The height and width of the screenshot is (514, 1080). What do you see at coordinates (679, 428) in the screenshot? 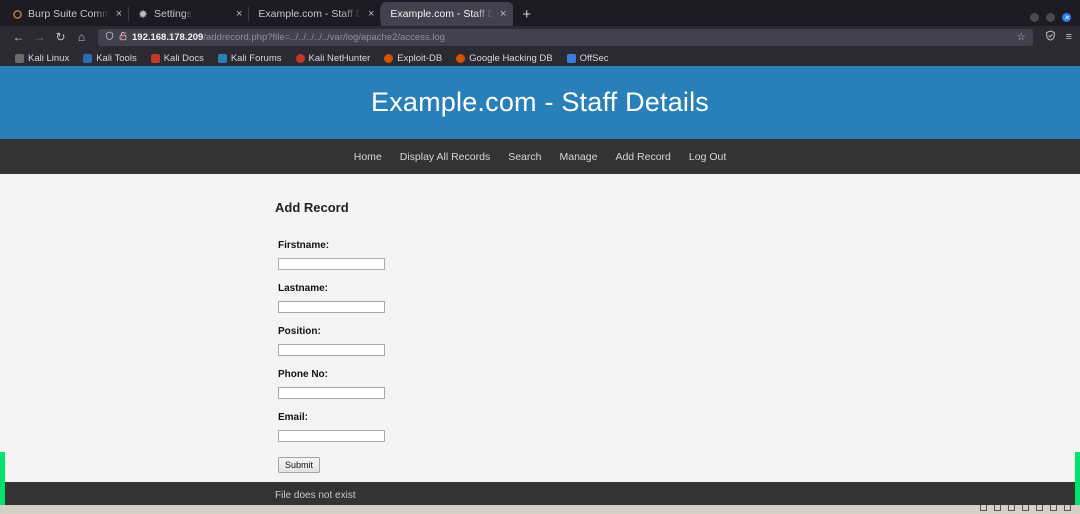
I see `field-email: Email:` at bounding box center [679, 428].